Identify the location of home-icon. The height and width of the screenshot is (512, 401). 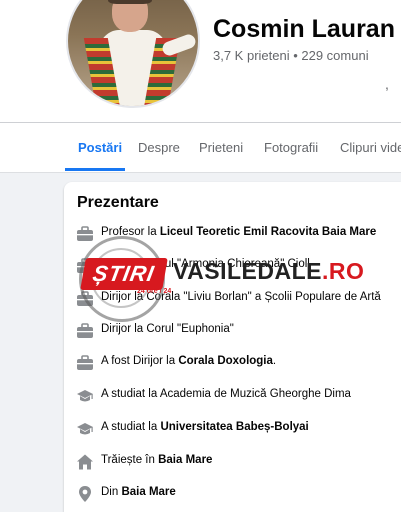
(85, 462).